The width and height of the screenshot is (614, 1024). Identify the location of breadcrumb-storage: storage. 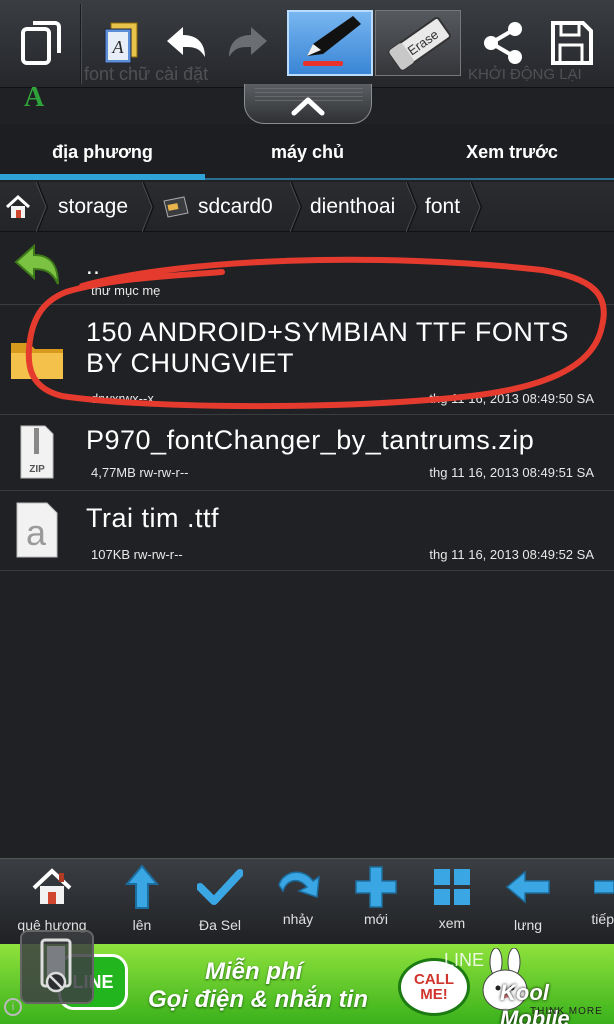
(93, 207).